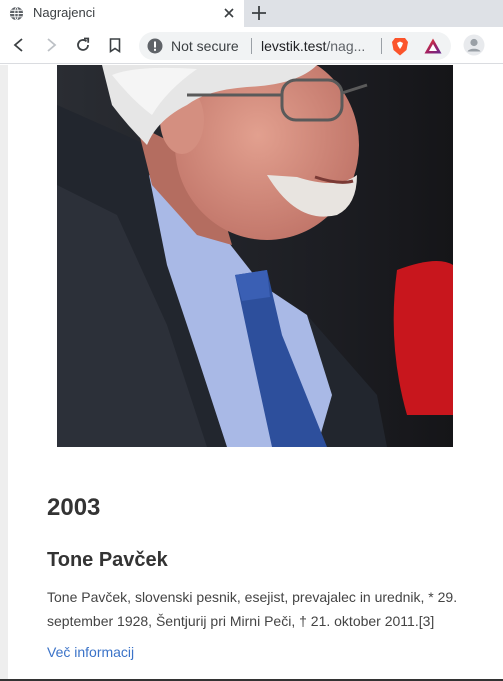 The height and width of the screenshot is (681, 503). I want to click on bookmark-icon, so click(115, 45).